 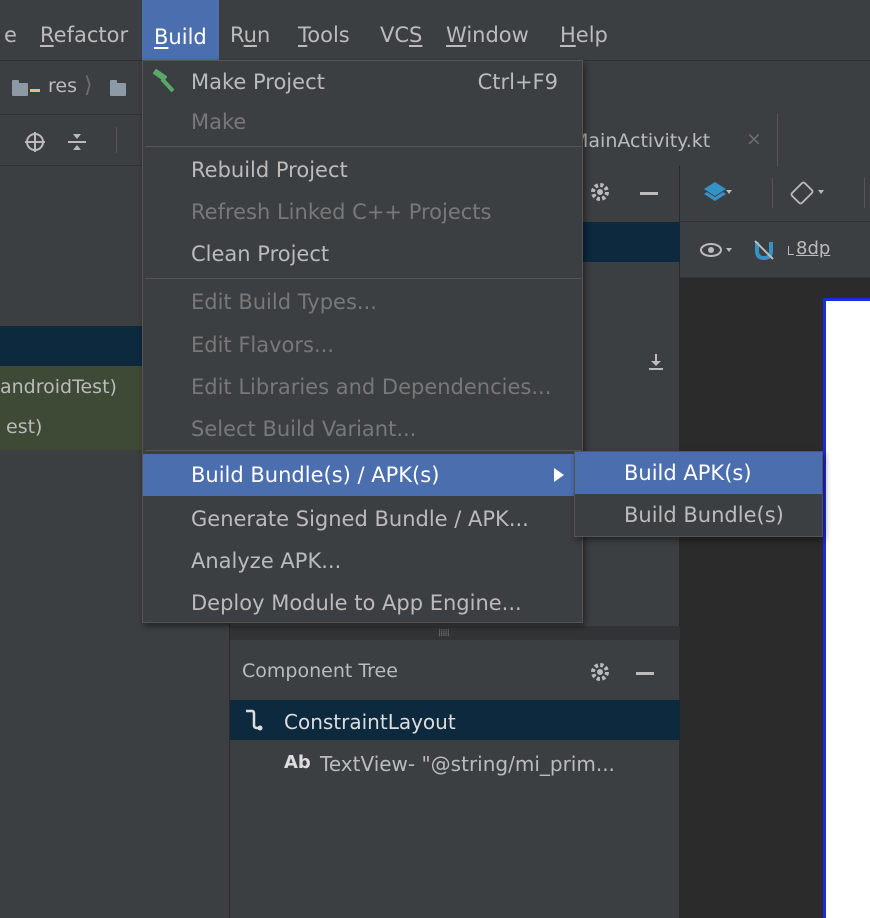 I want to click on default-margin-value: 8dp, so click(x=813, y=248).